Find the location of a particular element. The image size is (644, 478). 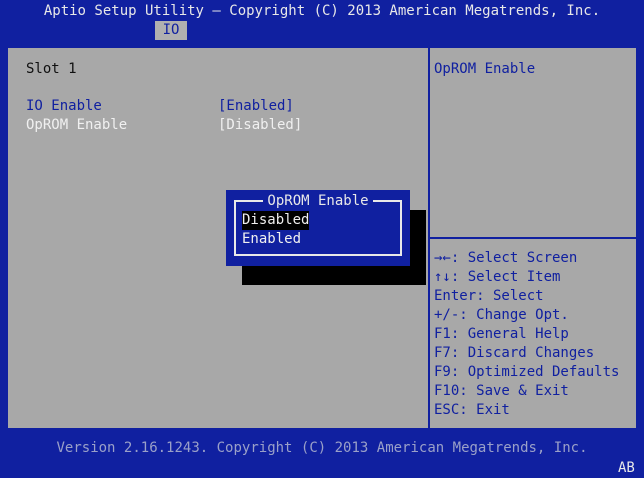

help-key-f10: F10: Save & Exit is located at coordinates (501, 391).